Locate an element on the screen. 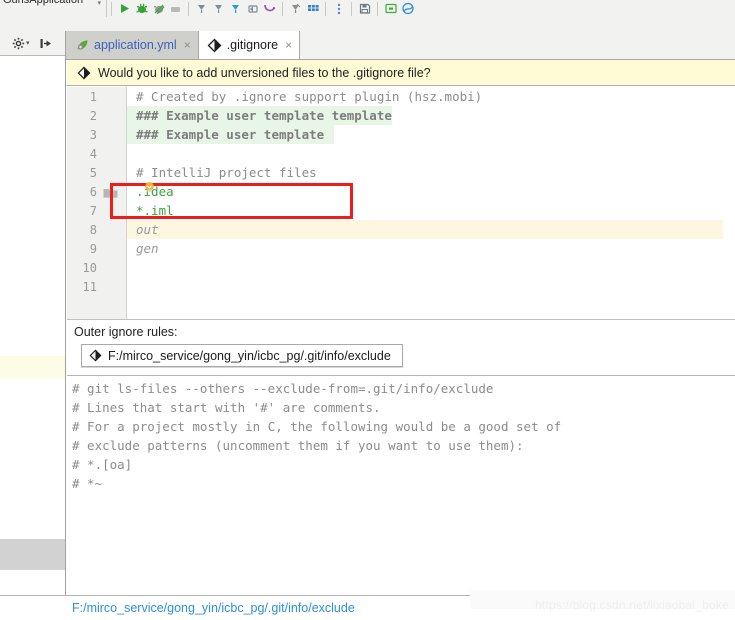 The image size is (735, 620). code-line: *.iml is located at coordinates (155, 210).